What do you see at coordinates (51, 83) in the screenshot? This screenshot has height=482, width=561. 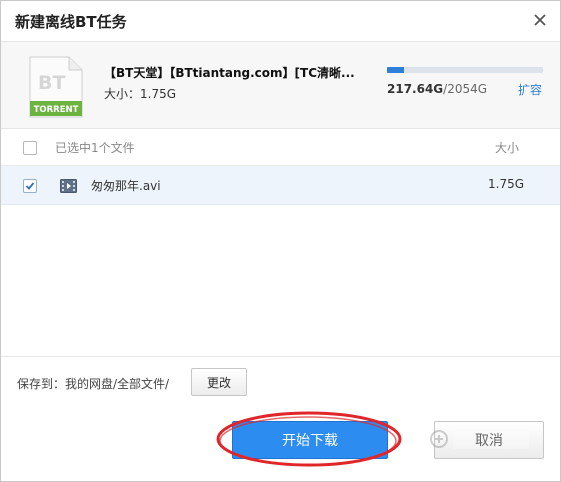 I see `torrent-icon-badge: BT` at bounding box center [51, 83].